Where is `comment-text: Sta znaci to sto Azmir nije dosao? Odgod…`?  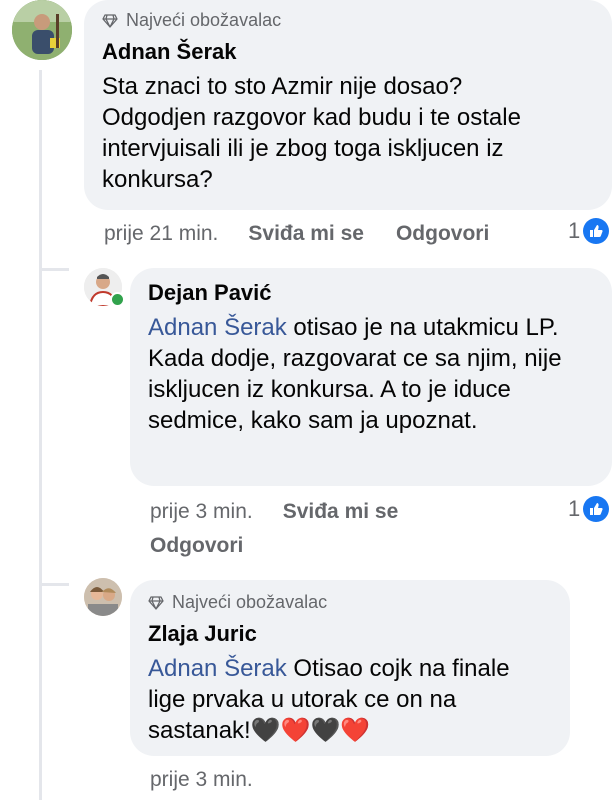 comment-text: Sta znaci to sto Azmir nije dosao? Odgod… is located at coordinates (311, 133).